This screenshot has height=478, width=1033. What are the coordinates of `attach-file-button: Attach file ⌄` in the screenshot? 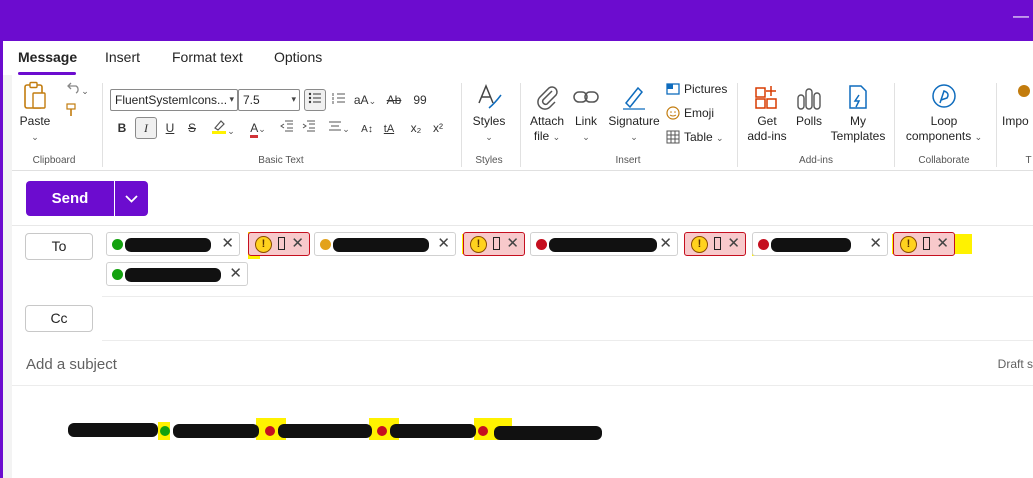 It's located at (547, 114).